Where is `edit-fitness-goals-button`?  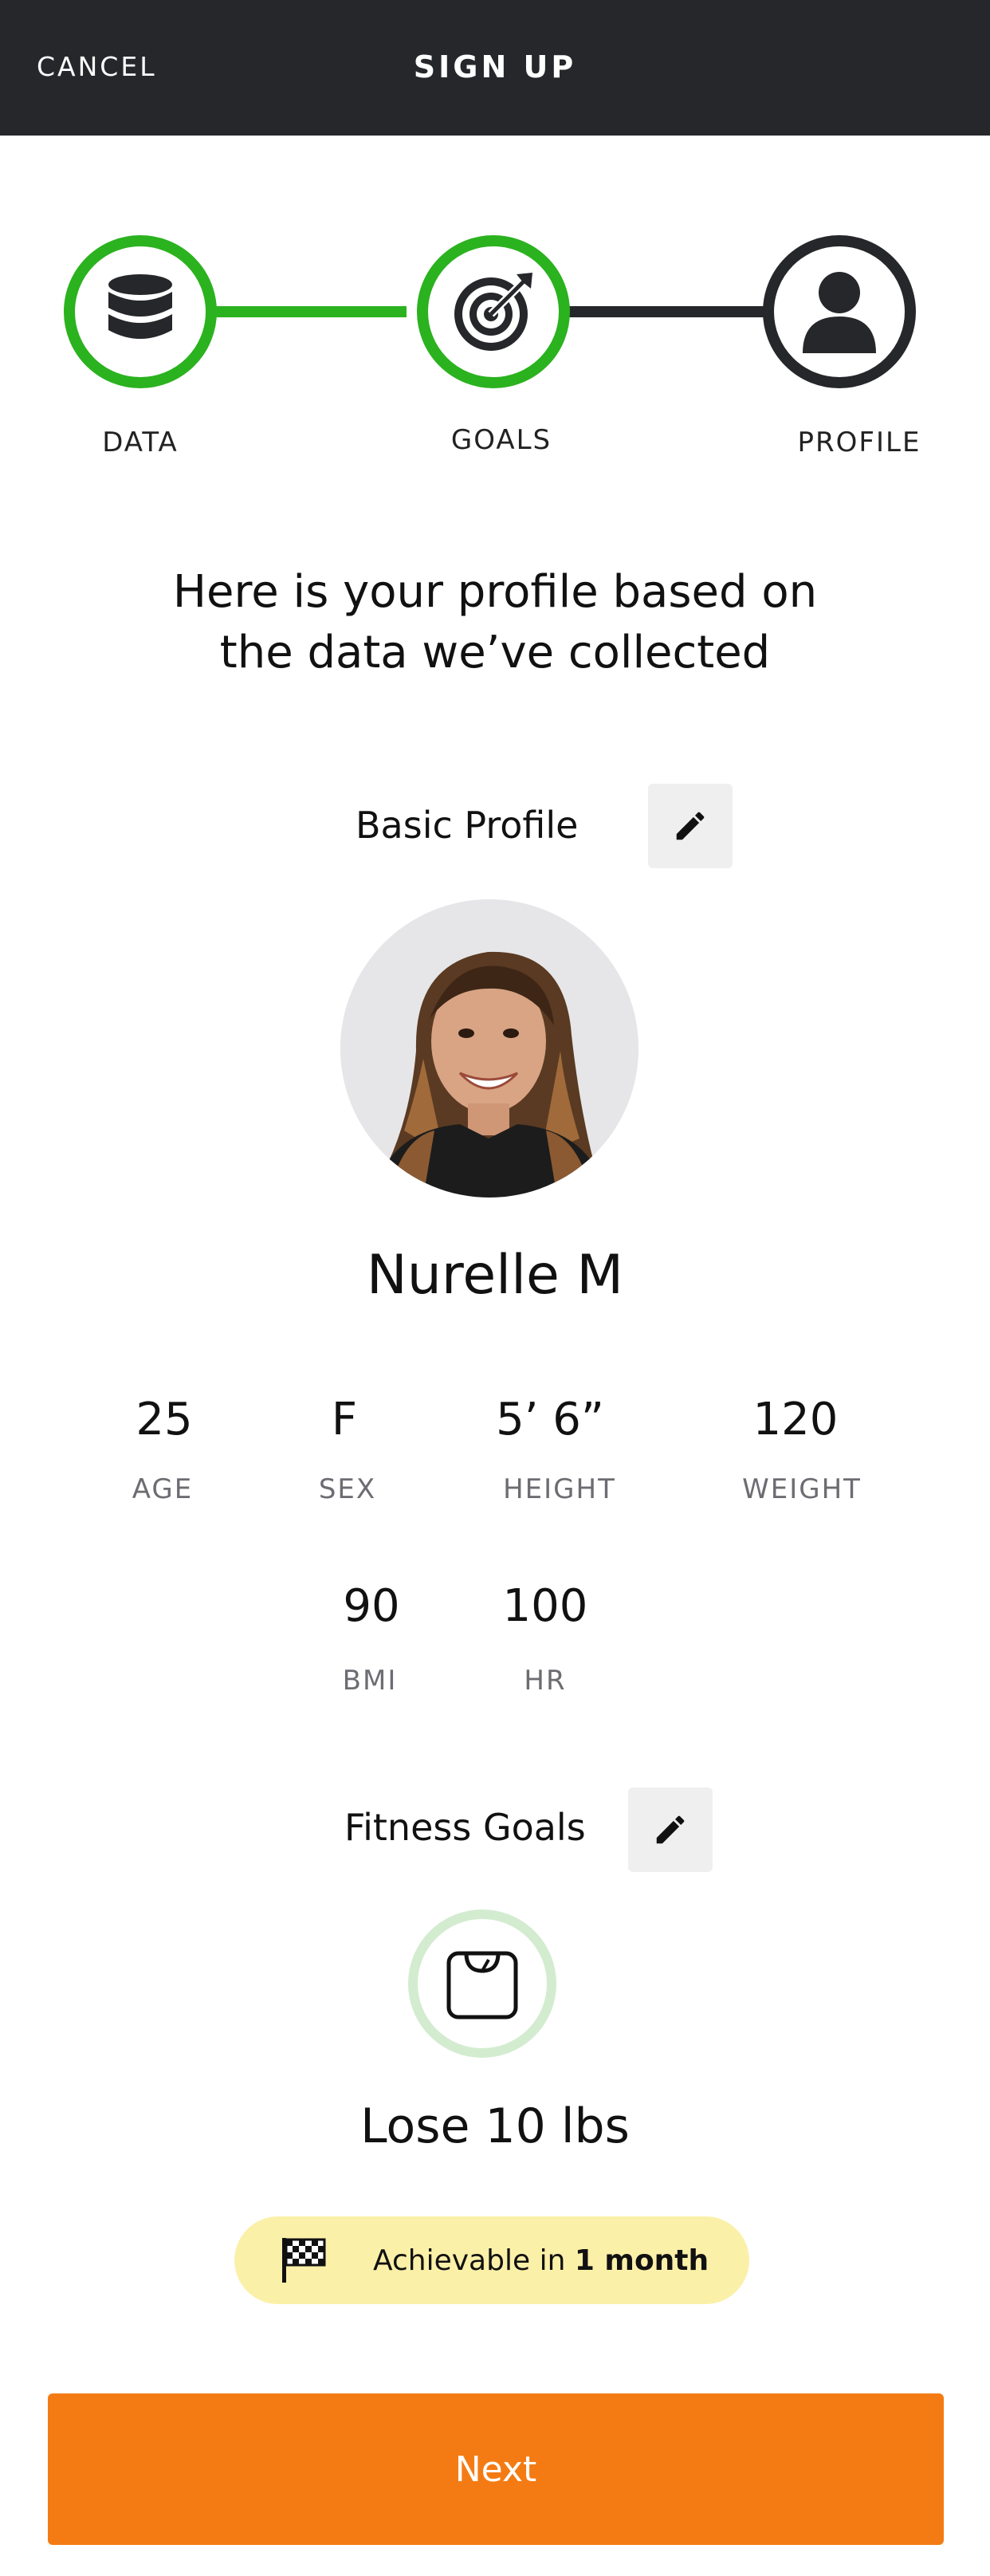 edit-fitness-goals-button is located at coordinates (670, 1830).